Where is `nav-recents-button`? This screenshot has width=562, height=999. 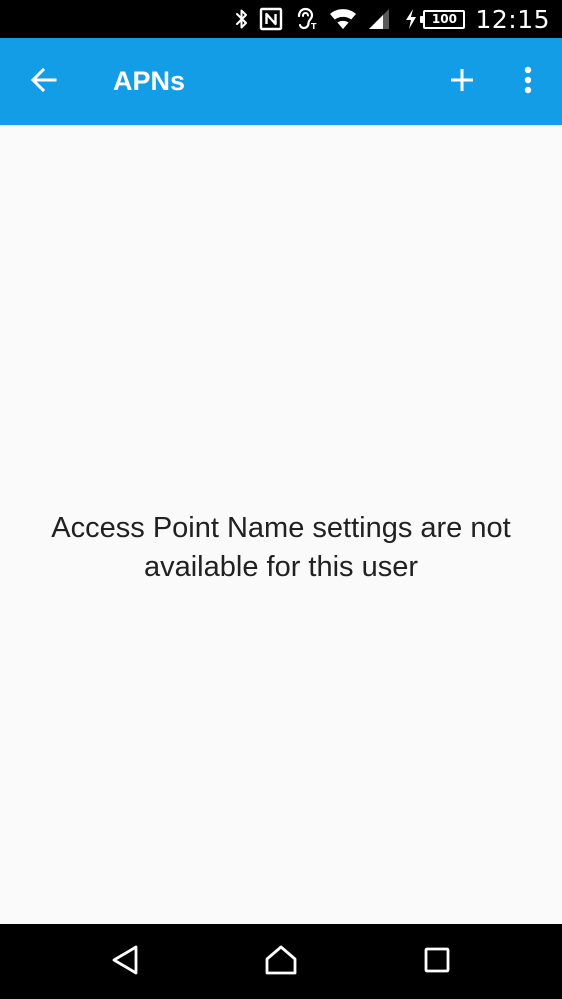 nav-recents-button is located at coordinates (437, 962).